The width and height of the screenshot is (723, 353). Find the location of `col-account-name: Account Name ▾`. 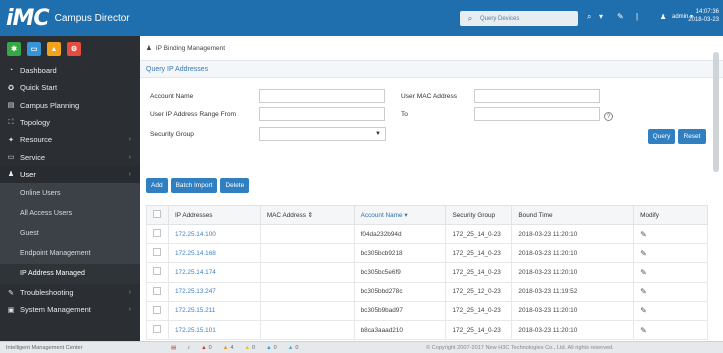

col-account-name: Account Name ▾ is located at coordinates (400, 215).